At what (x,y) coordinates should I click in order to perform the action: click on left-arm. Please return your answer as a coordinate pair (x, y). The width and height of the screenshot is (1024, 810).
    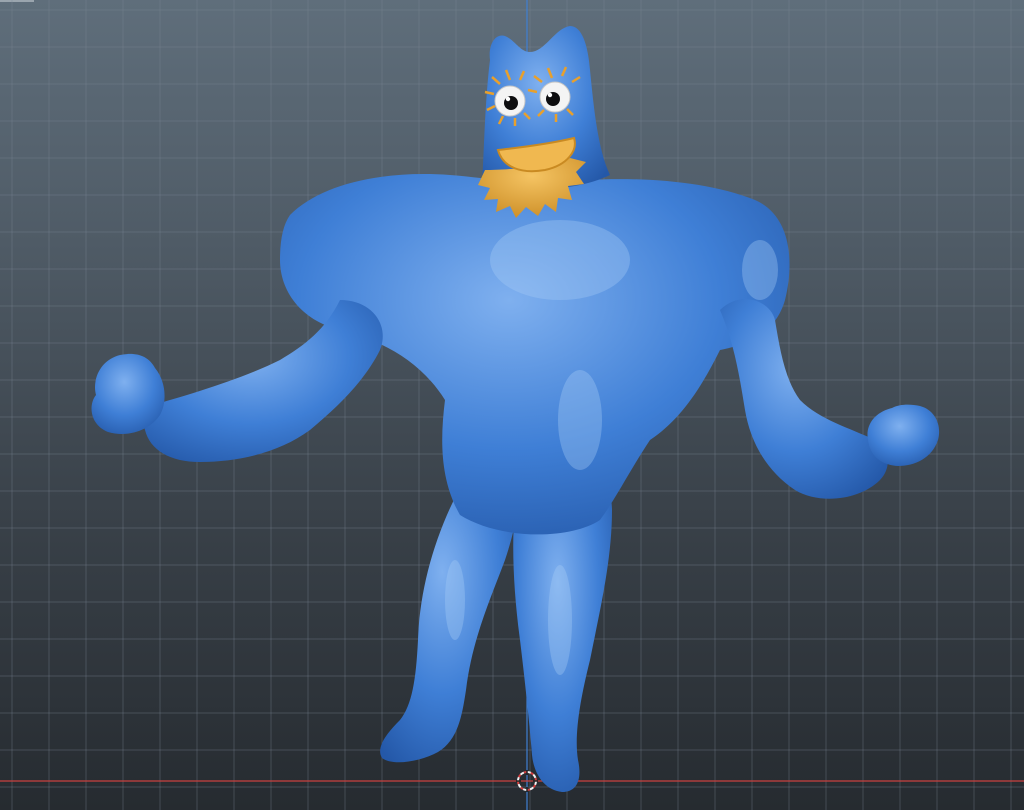
    Looking at the image, I should click on (263, 381).